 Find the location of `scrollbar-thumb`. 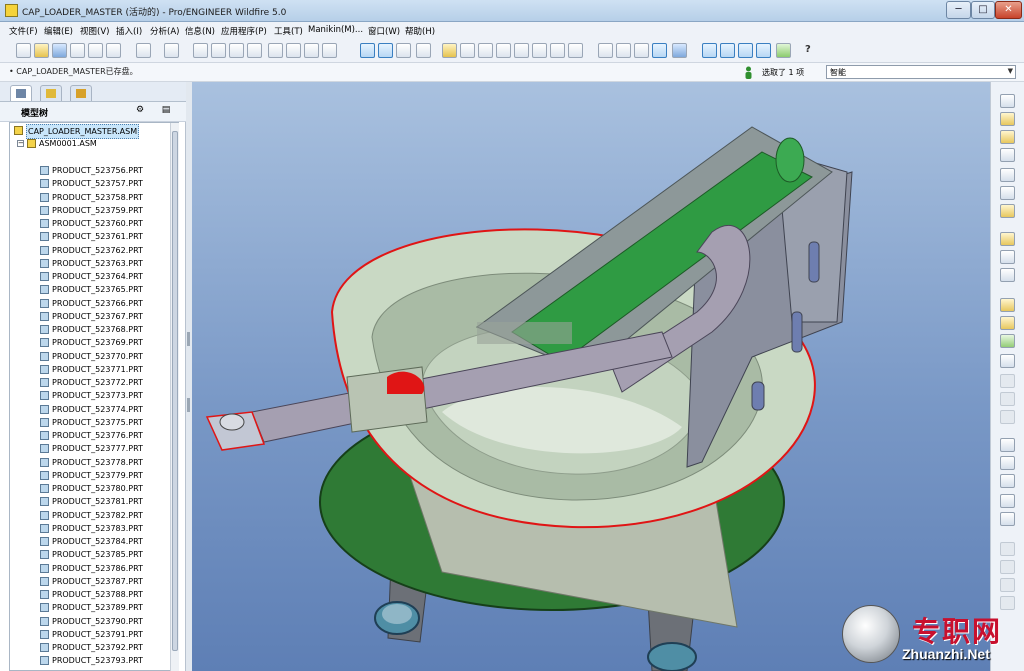

scrollbar-thumb is located at coordinates (175, 391).